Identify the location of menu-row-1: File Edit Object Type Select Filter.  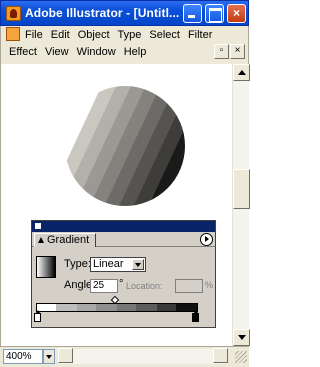
(118, 35).